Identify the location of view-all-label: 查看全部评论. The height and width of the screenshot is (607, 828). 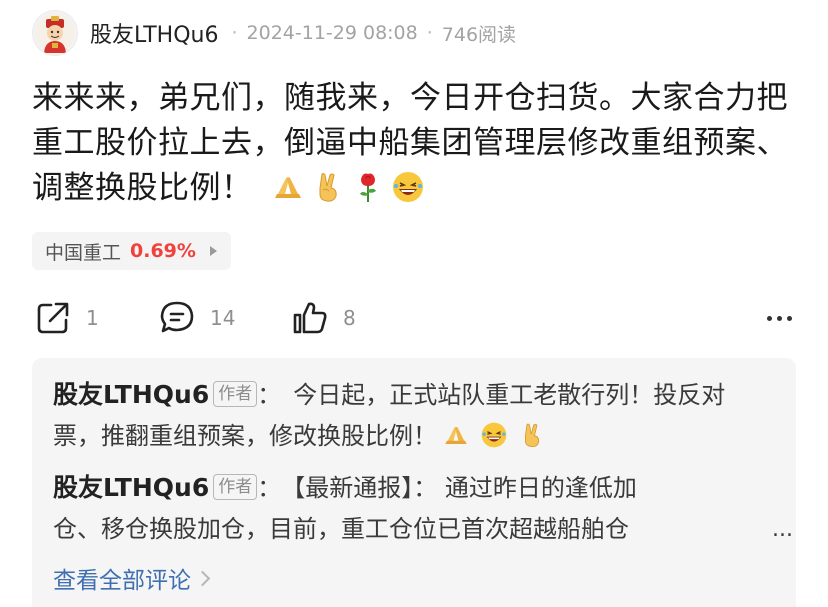
(122, 581).